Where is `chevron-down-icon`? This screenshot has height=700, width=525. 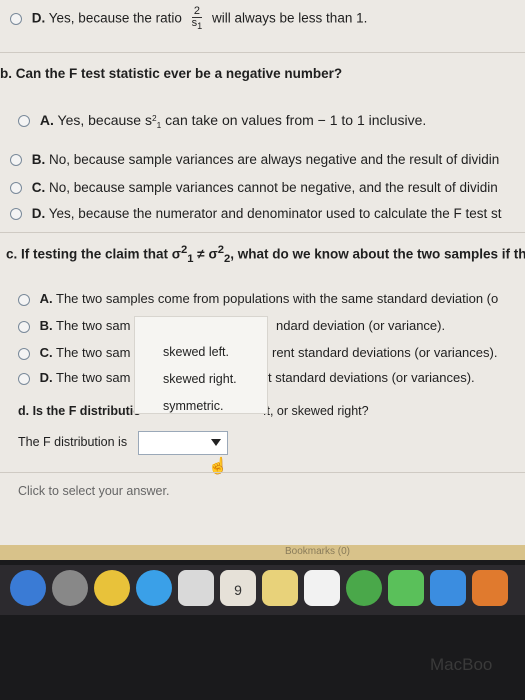 chevron-down-icon is located at coordinates (216, 442).